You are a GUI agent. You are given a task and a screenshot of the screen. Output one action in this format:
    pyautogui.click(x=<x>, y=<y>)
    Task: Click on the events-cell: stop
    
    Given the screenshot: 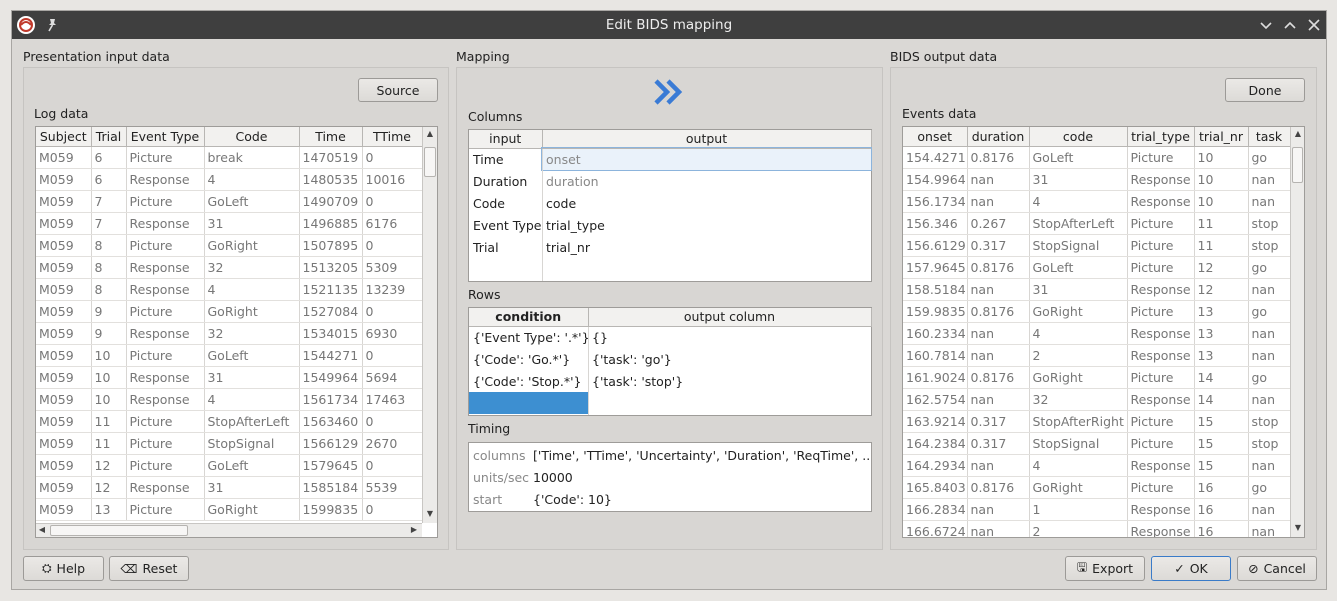 What is the action you would take?
    pyautogui.click(x=1269, y=245)
    